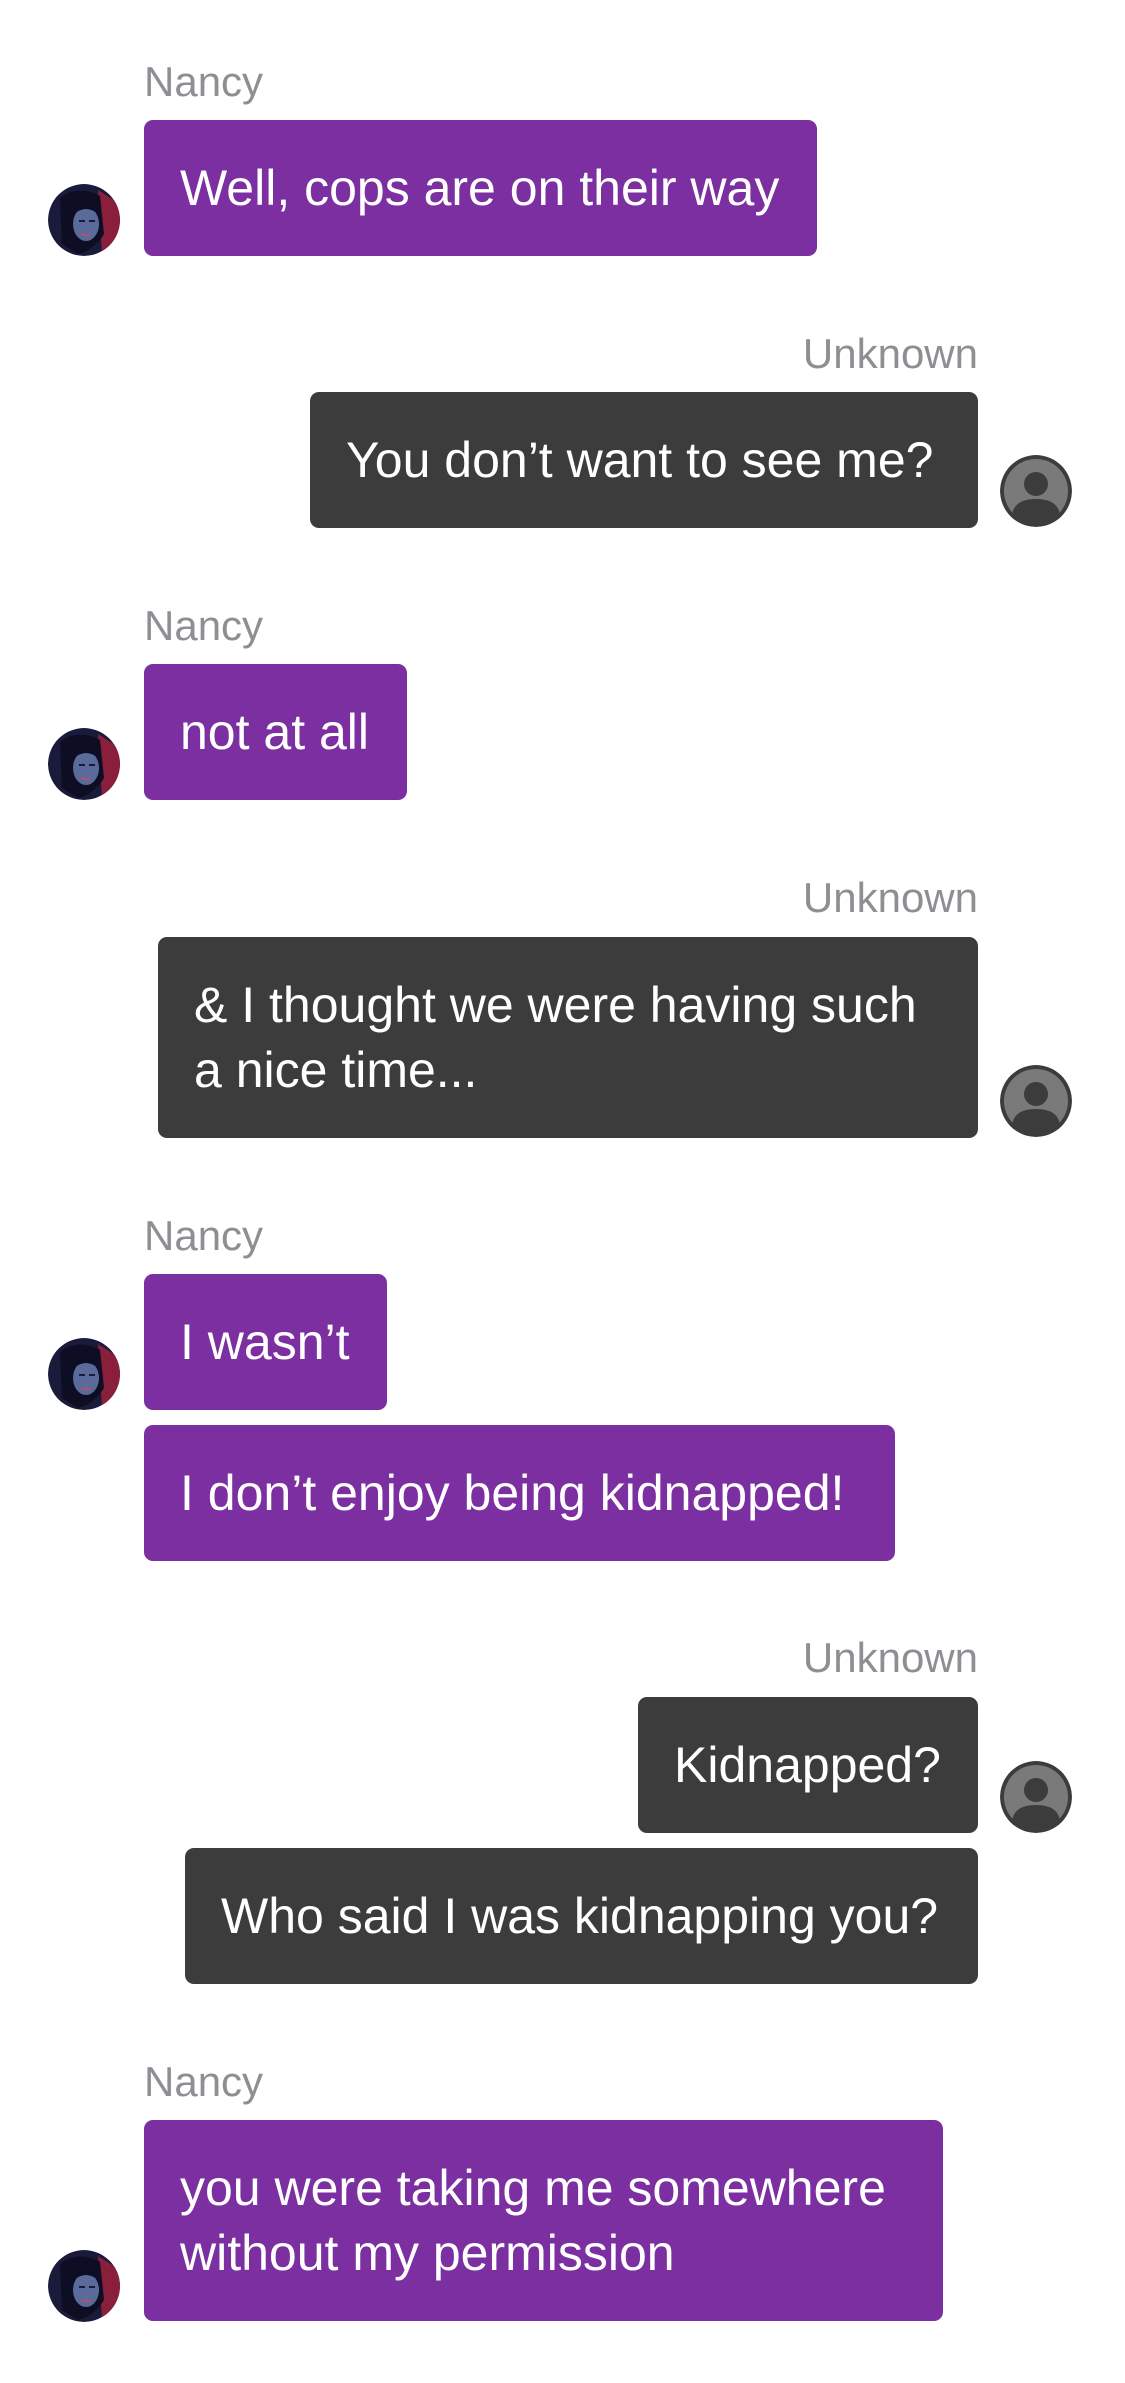 This screenshot has width=1125, height=2383. What do you see at coordinates (519, 1493) in the screenshot?
I see `message-bubble-nancy: I don’t enjoy being kidnapped!` at bounding box center [519, 1493].